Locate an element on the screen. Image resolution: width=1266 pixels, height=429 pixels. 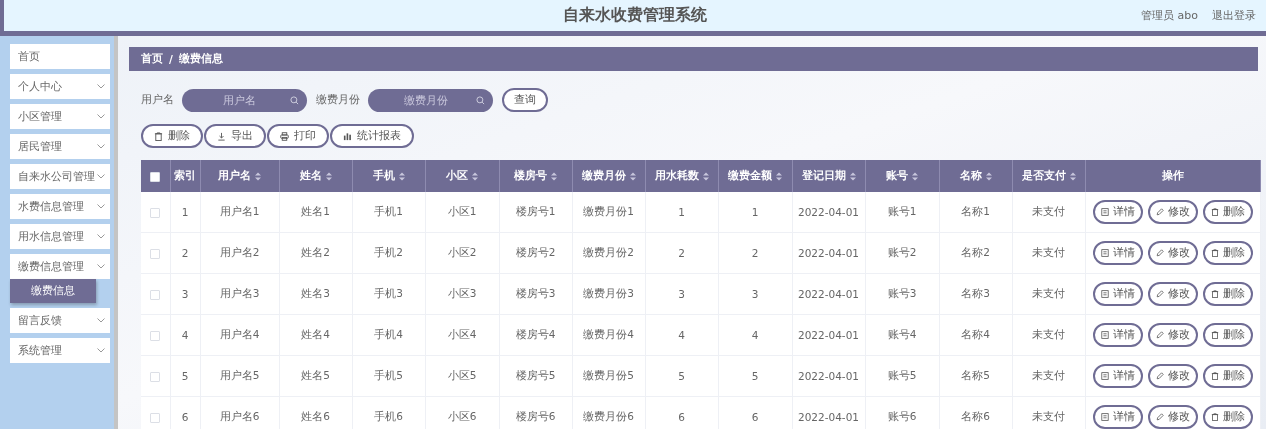
bar-chart-icon is located at coordinates (347, 136).